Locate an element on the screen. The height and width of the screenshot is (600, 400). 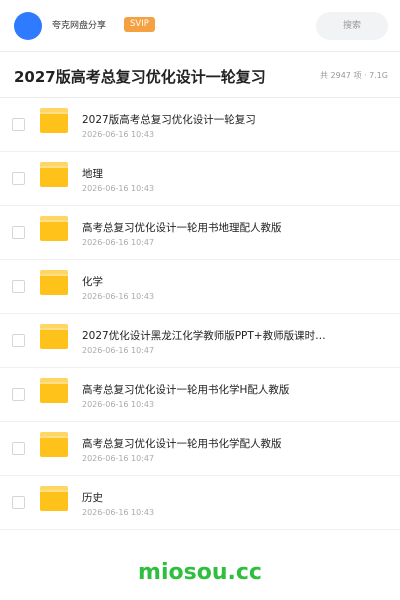
list-item: 2027版高考总复习优化设计一轮复习 2026-06-16 10:43 is located at coordinates (200, 125).